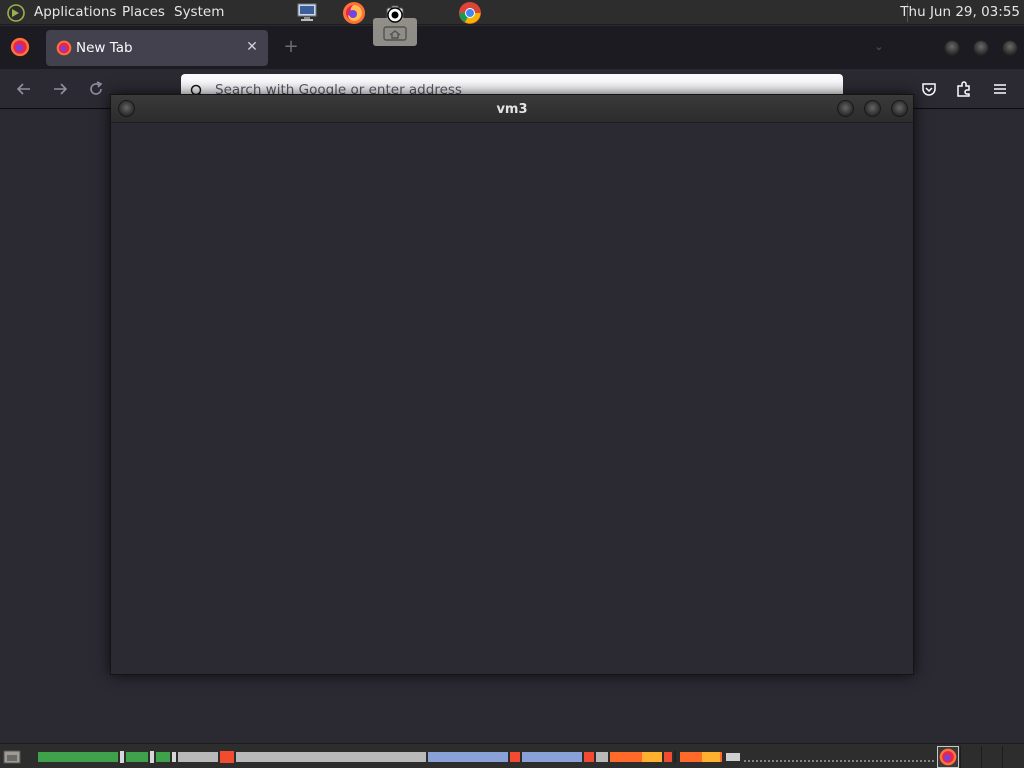 This screenshot has width=1024, height=768. What do you see at coordinates (75, 12) in the screenshot?
I see `menu-applications: Applications` at bounding box center [75, 12].